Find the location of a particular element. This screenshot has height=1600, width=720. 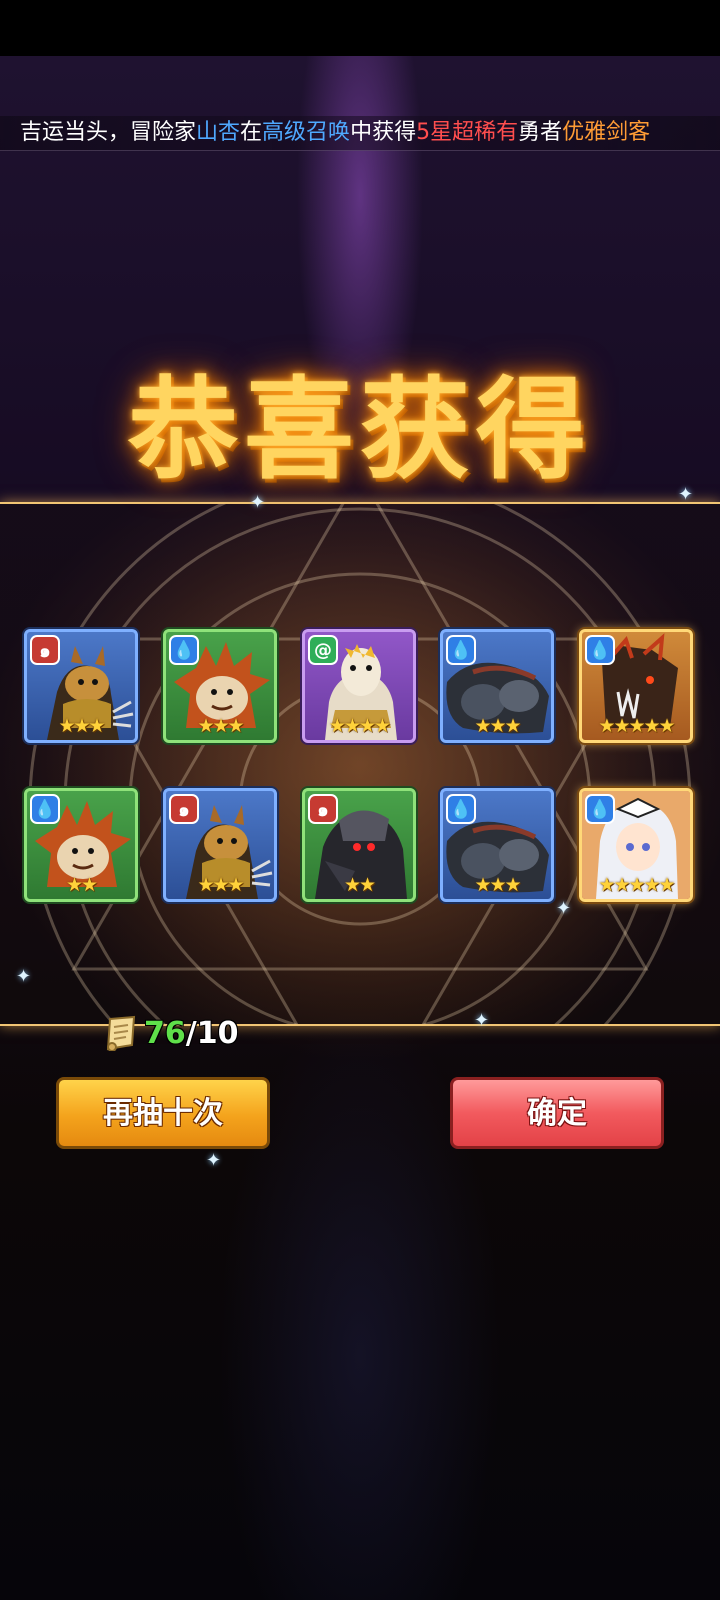

scroll-required: /10 is located at coordinates (212, 1033).